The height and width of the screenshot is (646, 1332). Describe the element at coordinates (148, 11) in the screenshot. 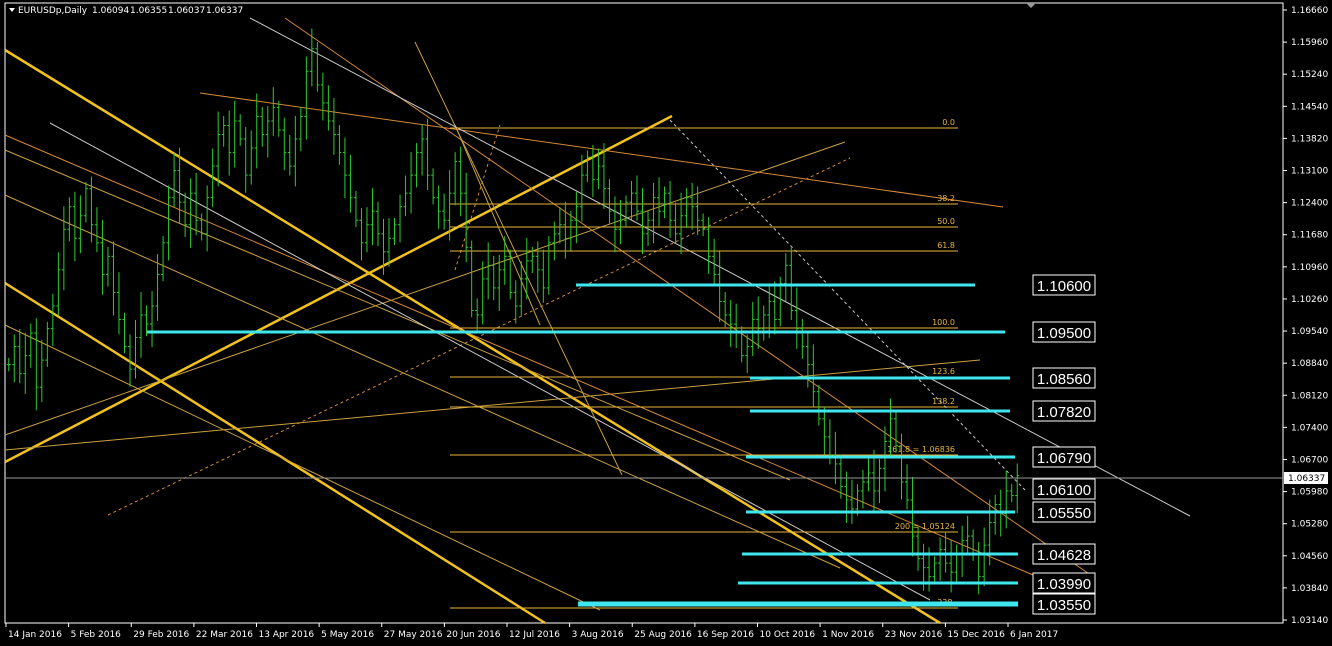

I see `high-value: 1.06355` at that location.